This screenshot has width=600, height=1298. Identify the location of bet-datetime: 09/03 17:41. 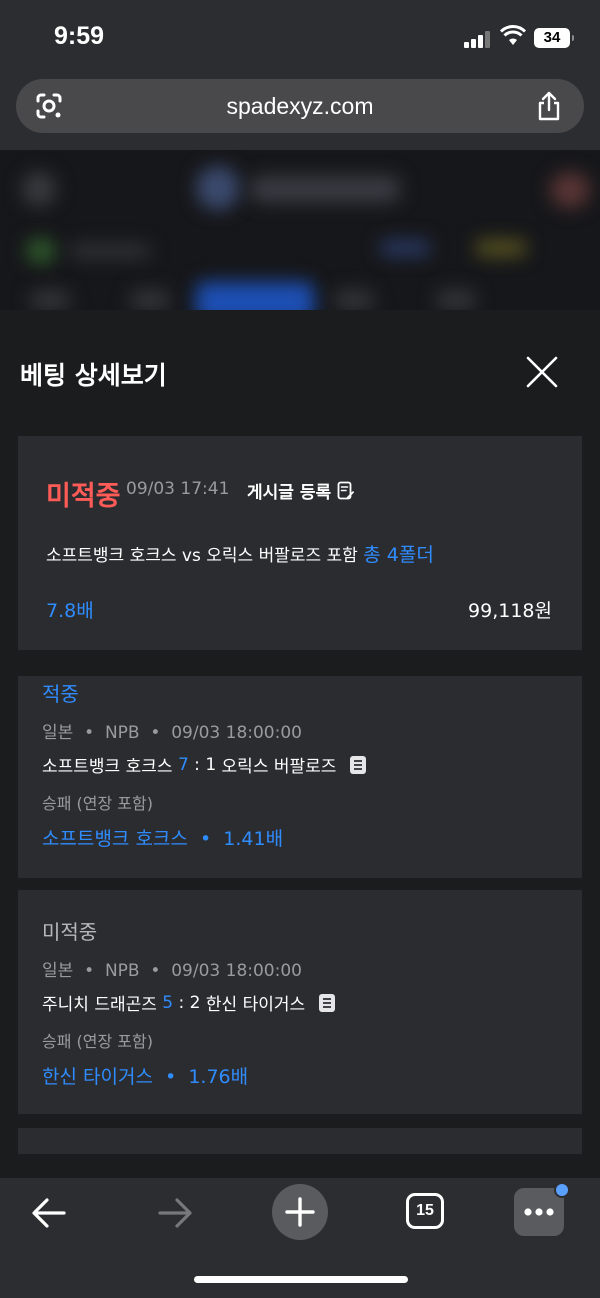
(178, 489).